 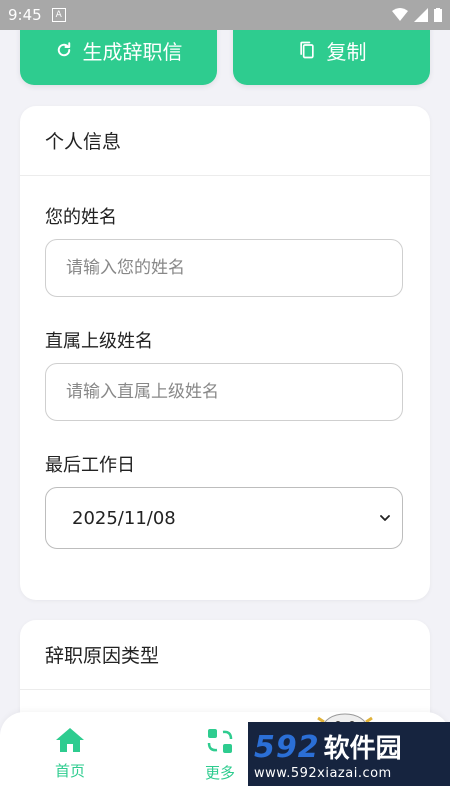 What do you see at coordinates (438, 15) in the screenshot?
I see `battery-icon` at bounding box center [438, 15].